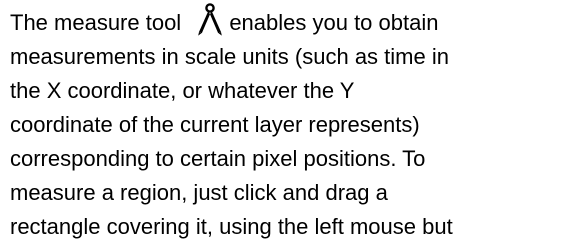 This screenshot has height=249, width=570. I want to click on measure-tool-compass-icon, so click(210, 19).